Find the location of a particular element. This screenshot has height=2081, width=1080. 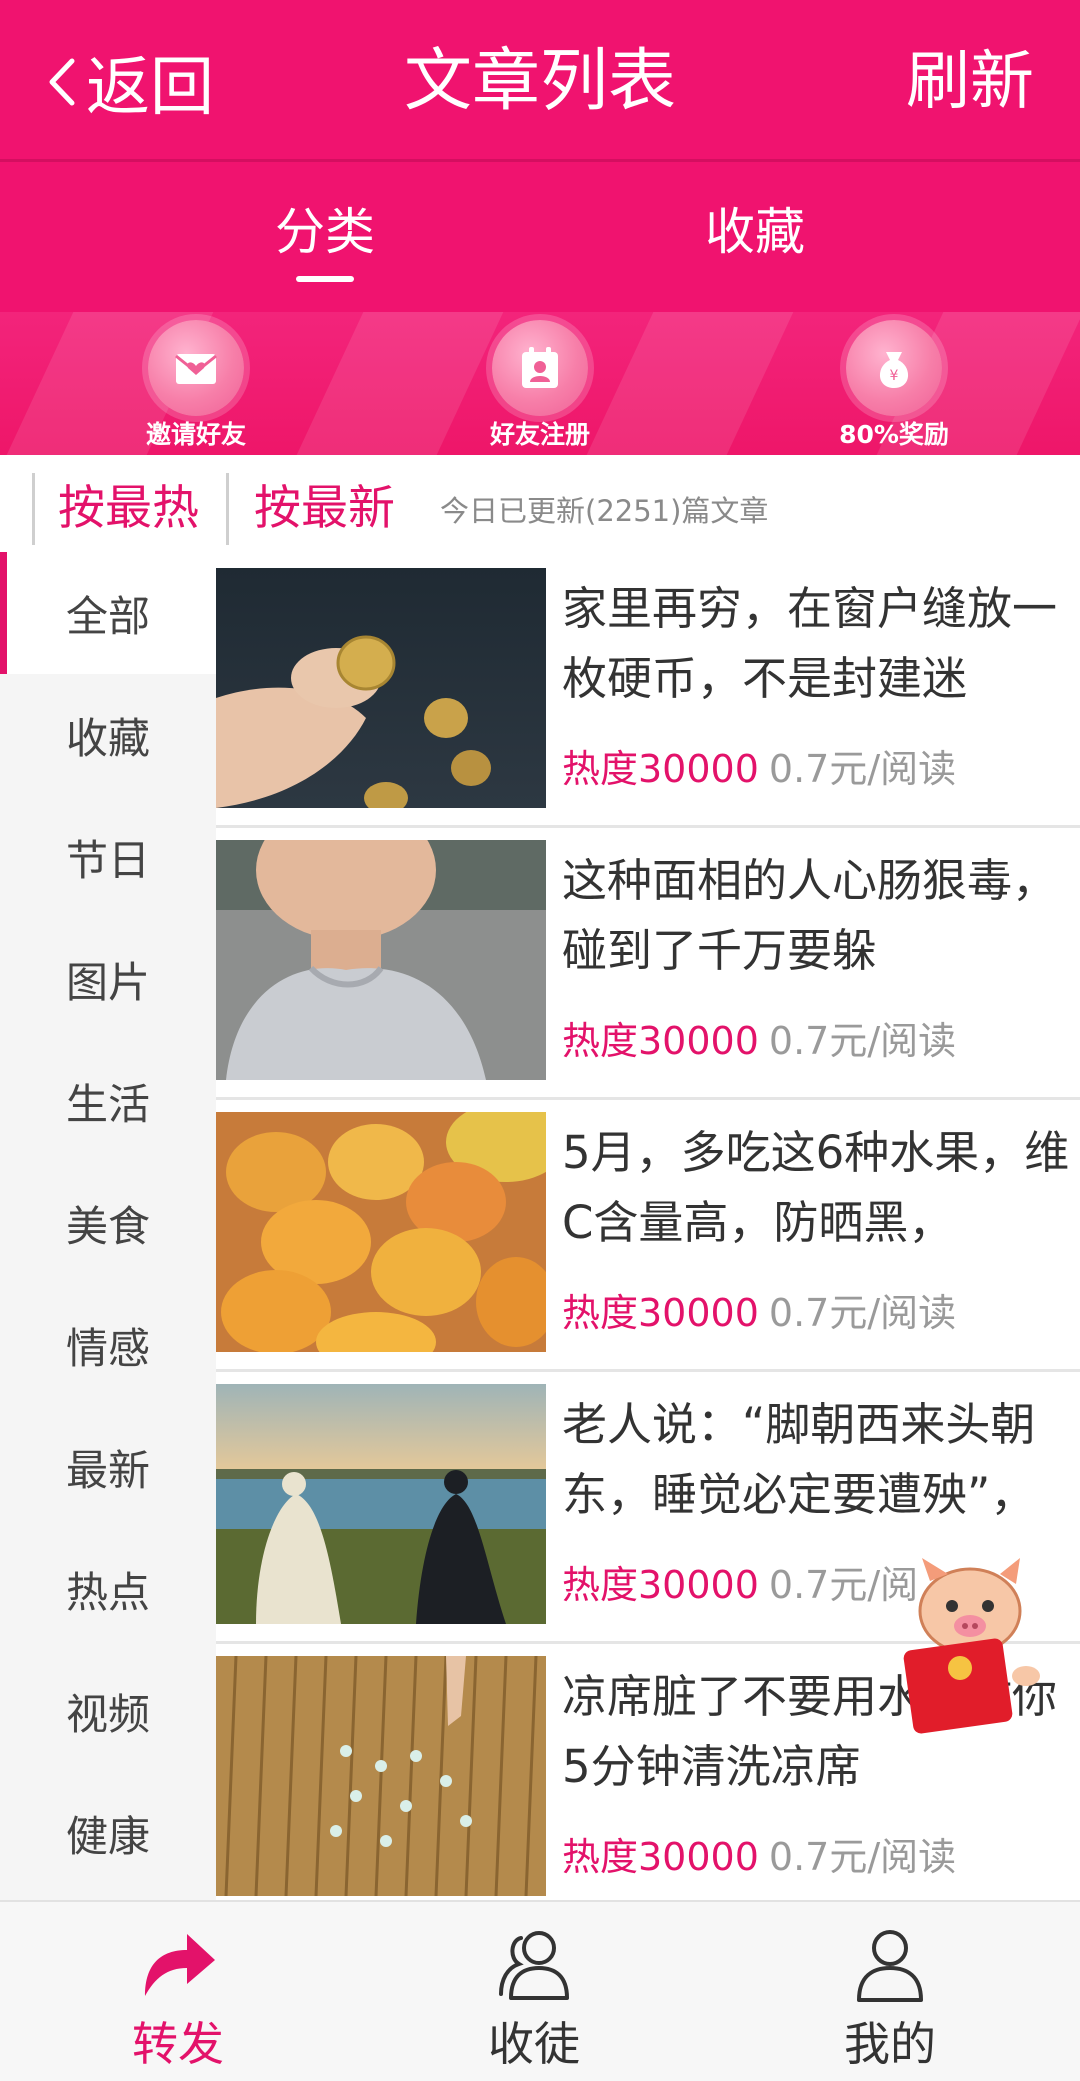

category-label: 图片 is located at coordinates (107, 982).